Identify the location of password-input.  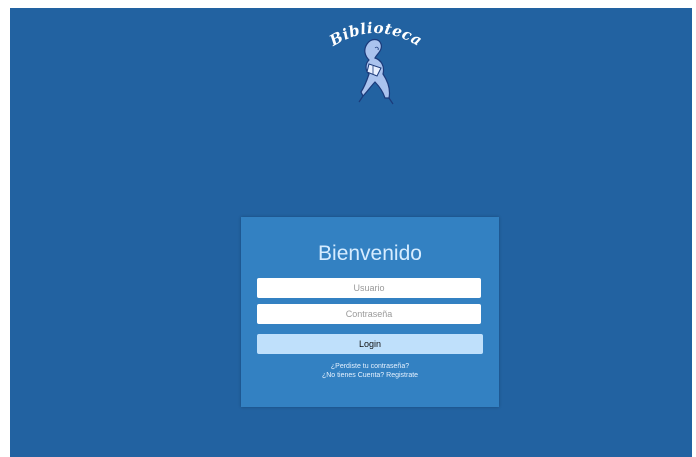
(369, 314).